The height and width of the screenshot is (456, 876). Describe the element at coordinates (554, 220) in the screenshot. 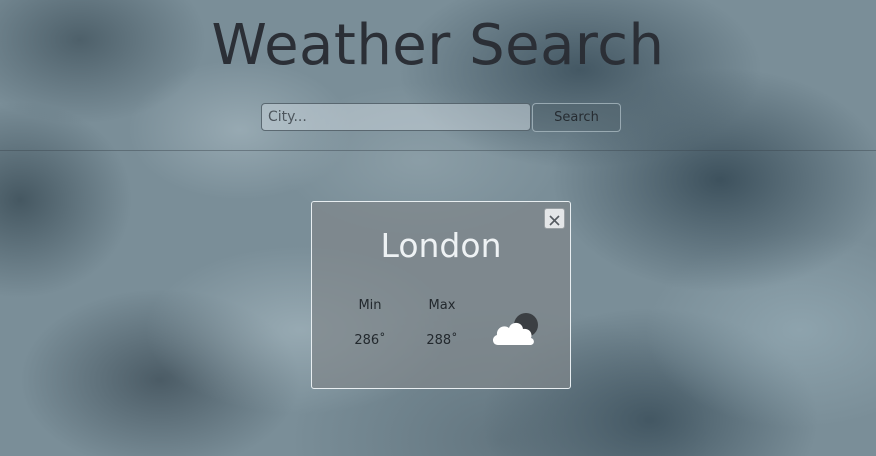

I see `close-icon` at that location.